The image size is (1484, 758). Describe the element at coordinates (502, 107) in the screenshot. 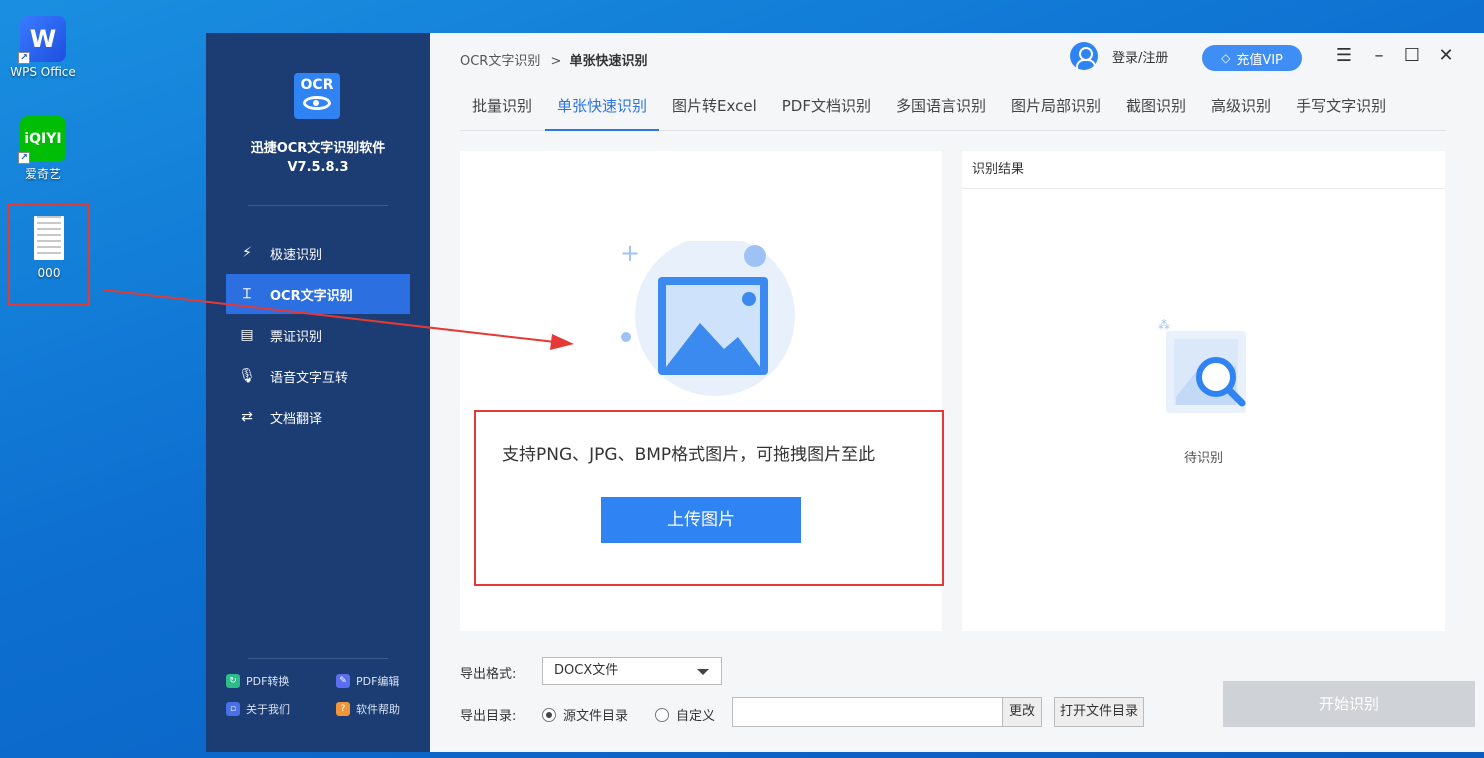

I see `tab-batch: 批量识别` at that location.